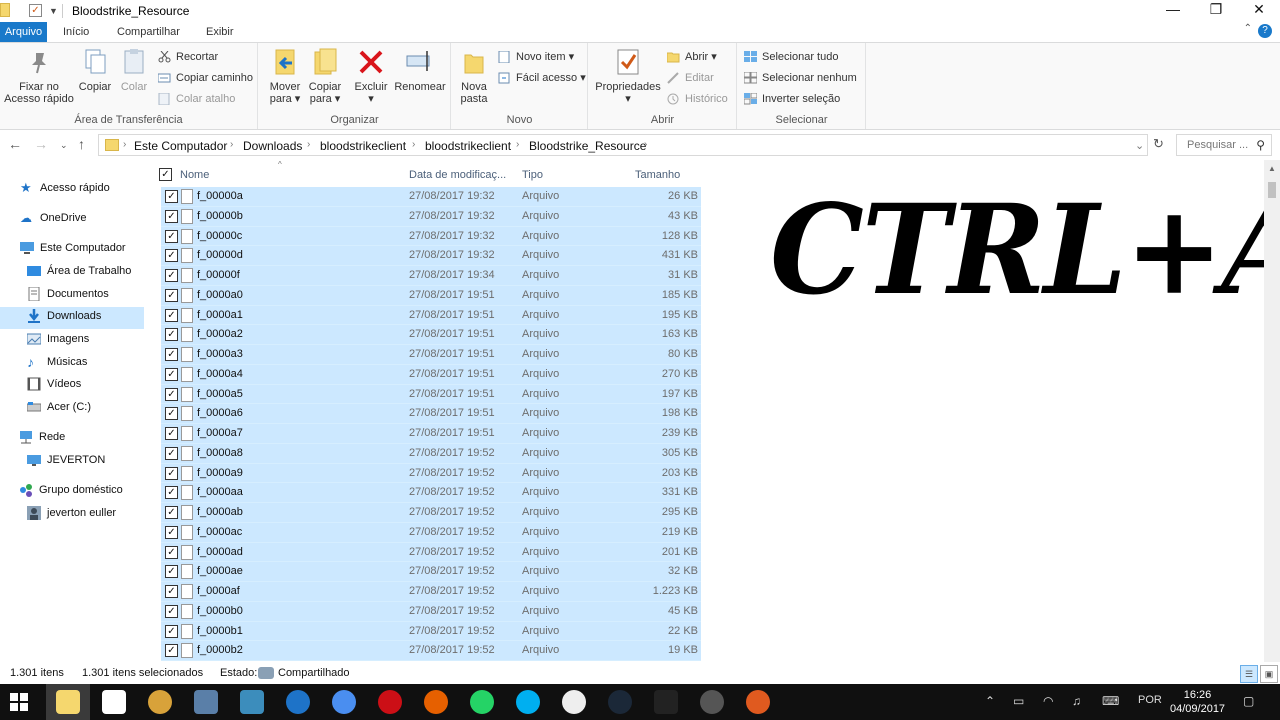 The image size is (1280, 720). What do you see at coordinates (800, 78) in the screenshot?
I see `select-none-button: Selecionar nenhum` at bounding box center [800, 78].